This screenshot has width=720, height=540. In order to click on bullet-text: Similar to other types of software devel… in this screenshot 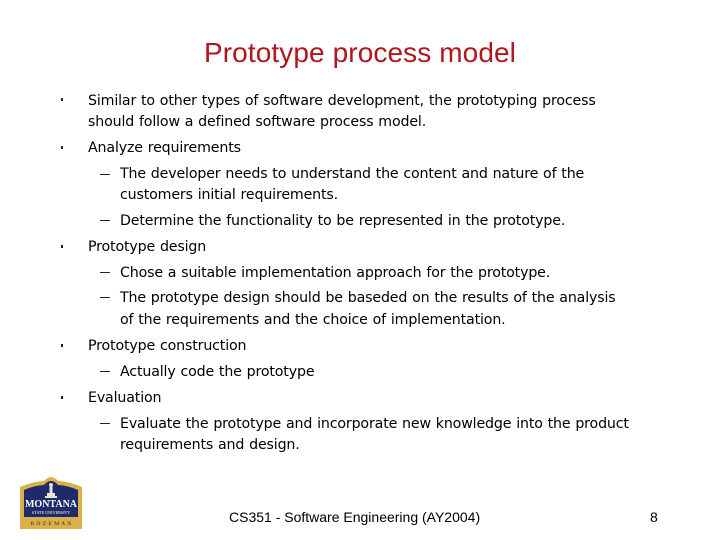, I will do `click(342, 101)`.